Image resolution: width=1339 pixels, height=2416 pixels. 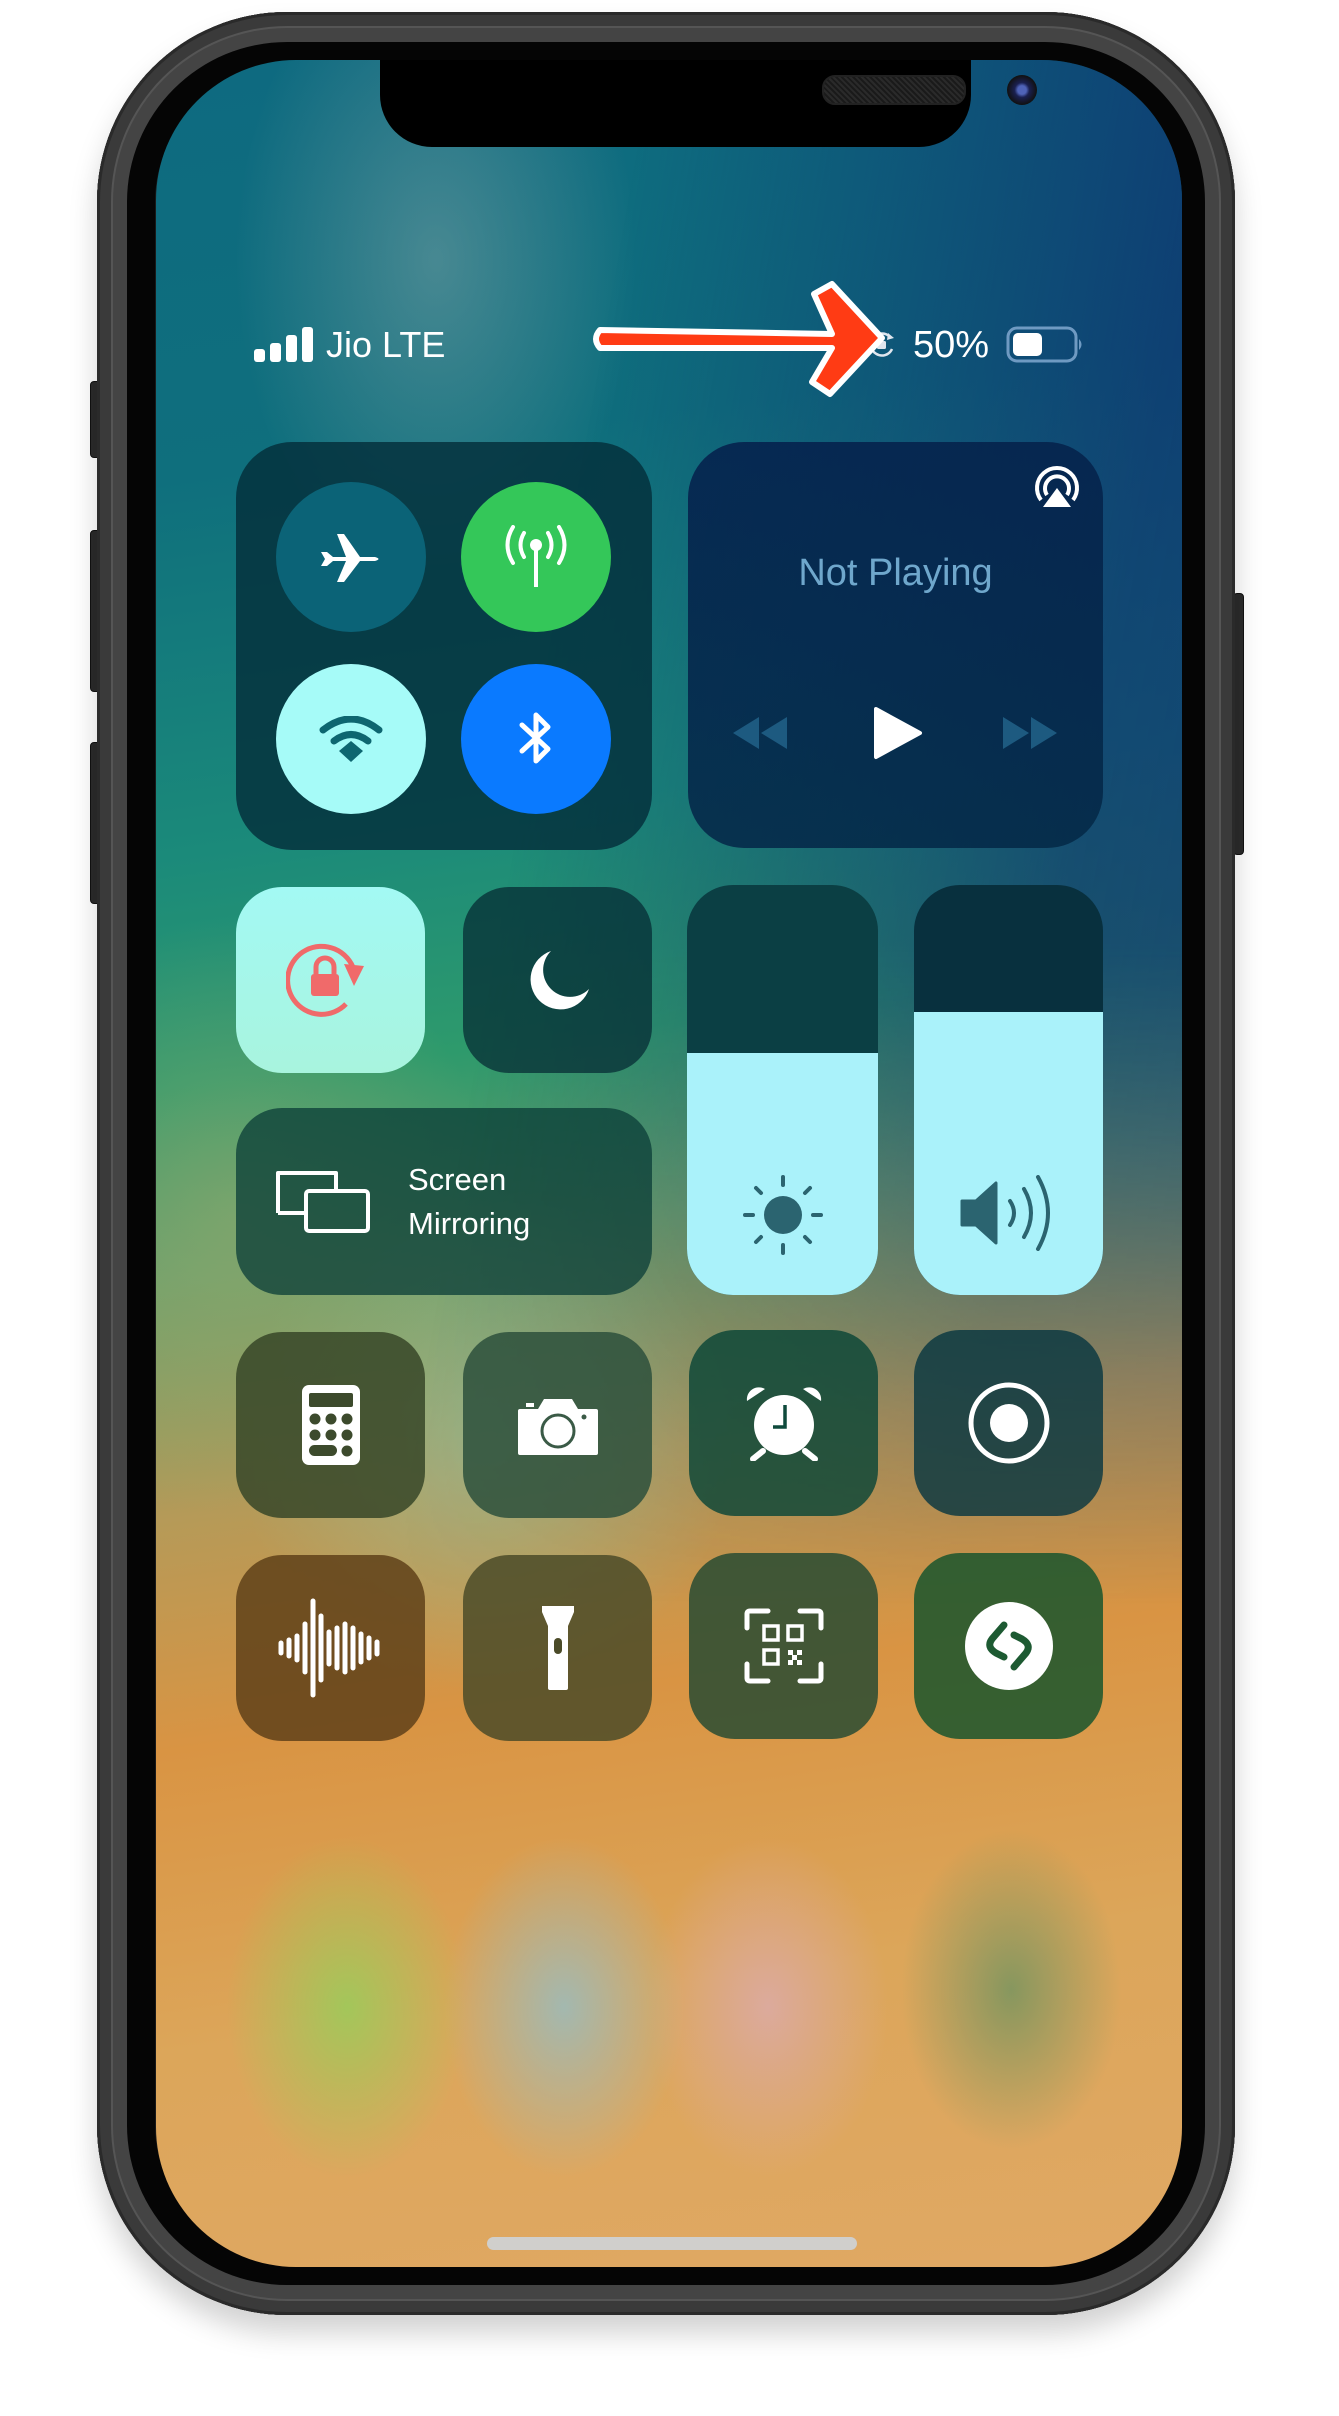 I want to click on connectivity-panel, so click(x=444, y=646).